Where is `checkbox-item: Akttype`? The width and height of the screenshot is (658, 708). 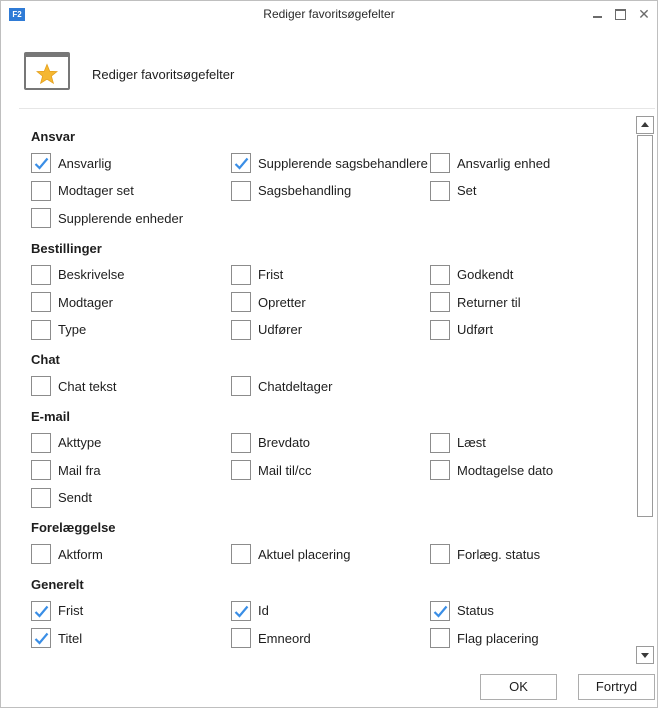 checkbox-item: Akttype is located at coordinates (66, 442).